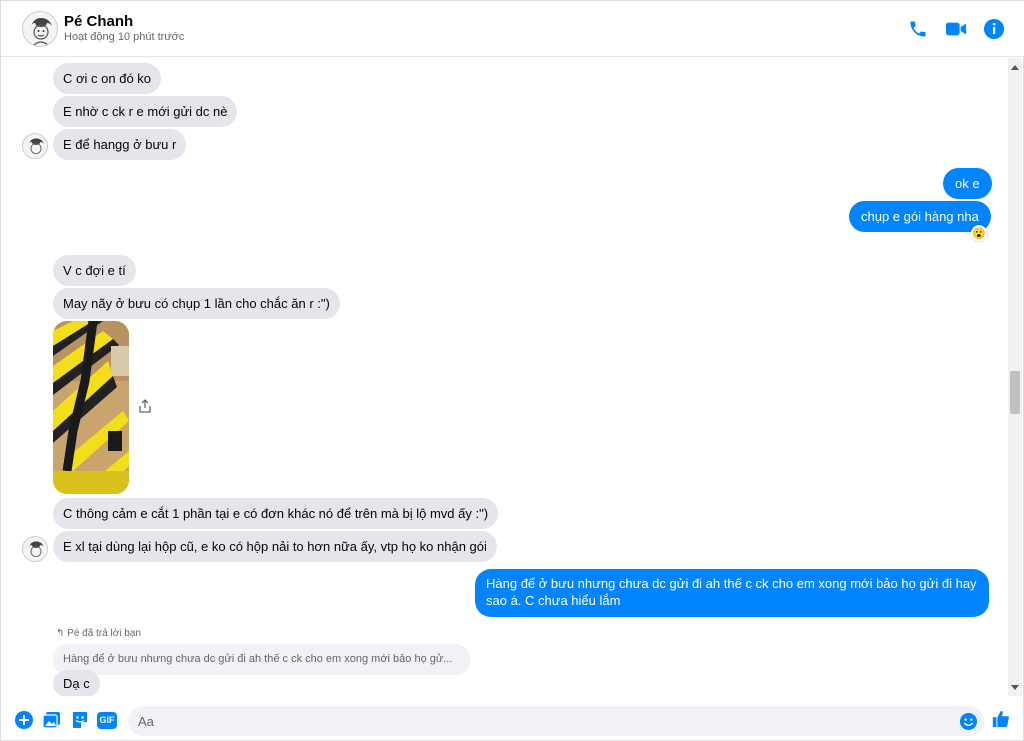 This screenshot has height=741, width=1024. What do you see at coordinates (1015, 687) in the screenshot?
I see `scroll-down-arrow` at bounding box center [1015, 687].